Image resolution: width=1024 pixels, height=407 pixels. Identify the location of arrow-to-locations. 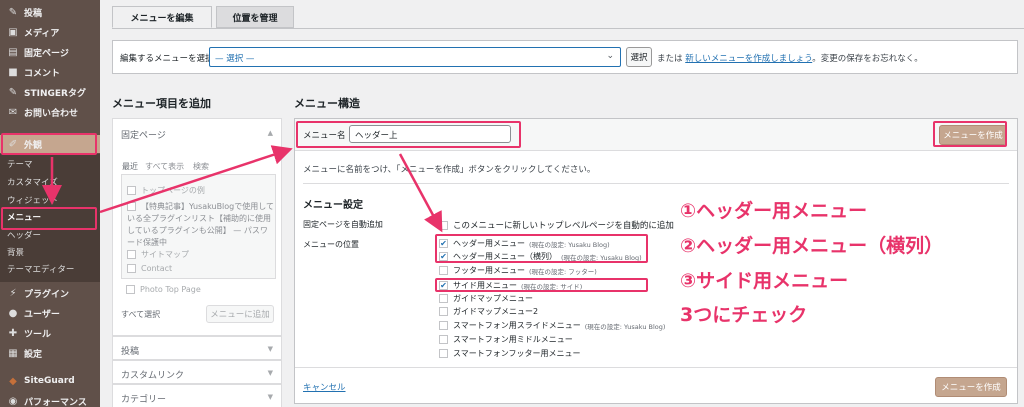
(420, 193).